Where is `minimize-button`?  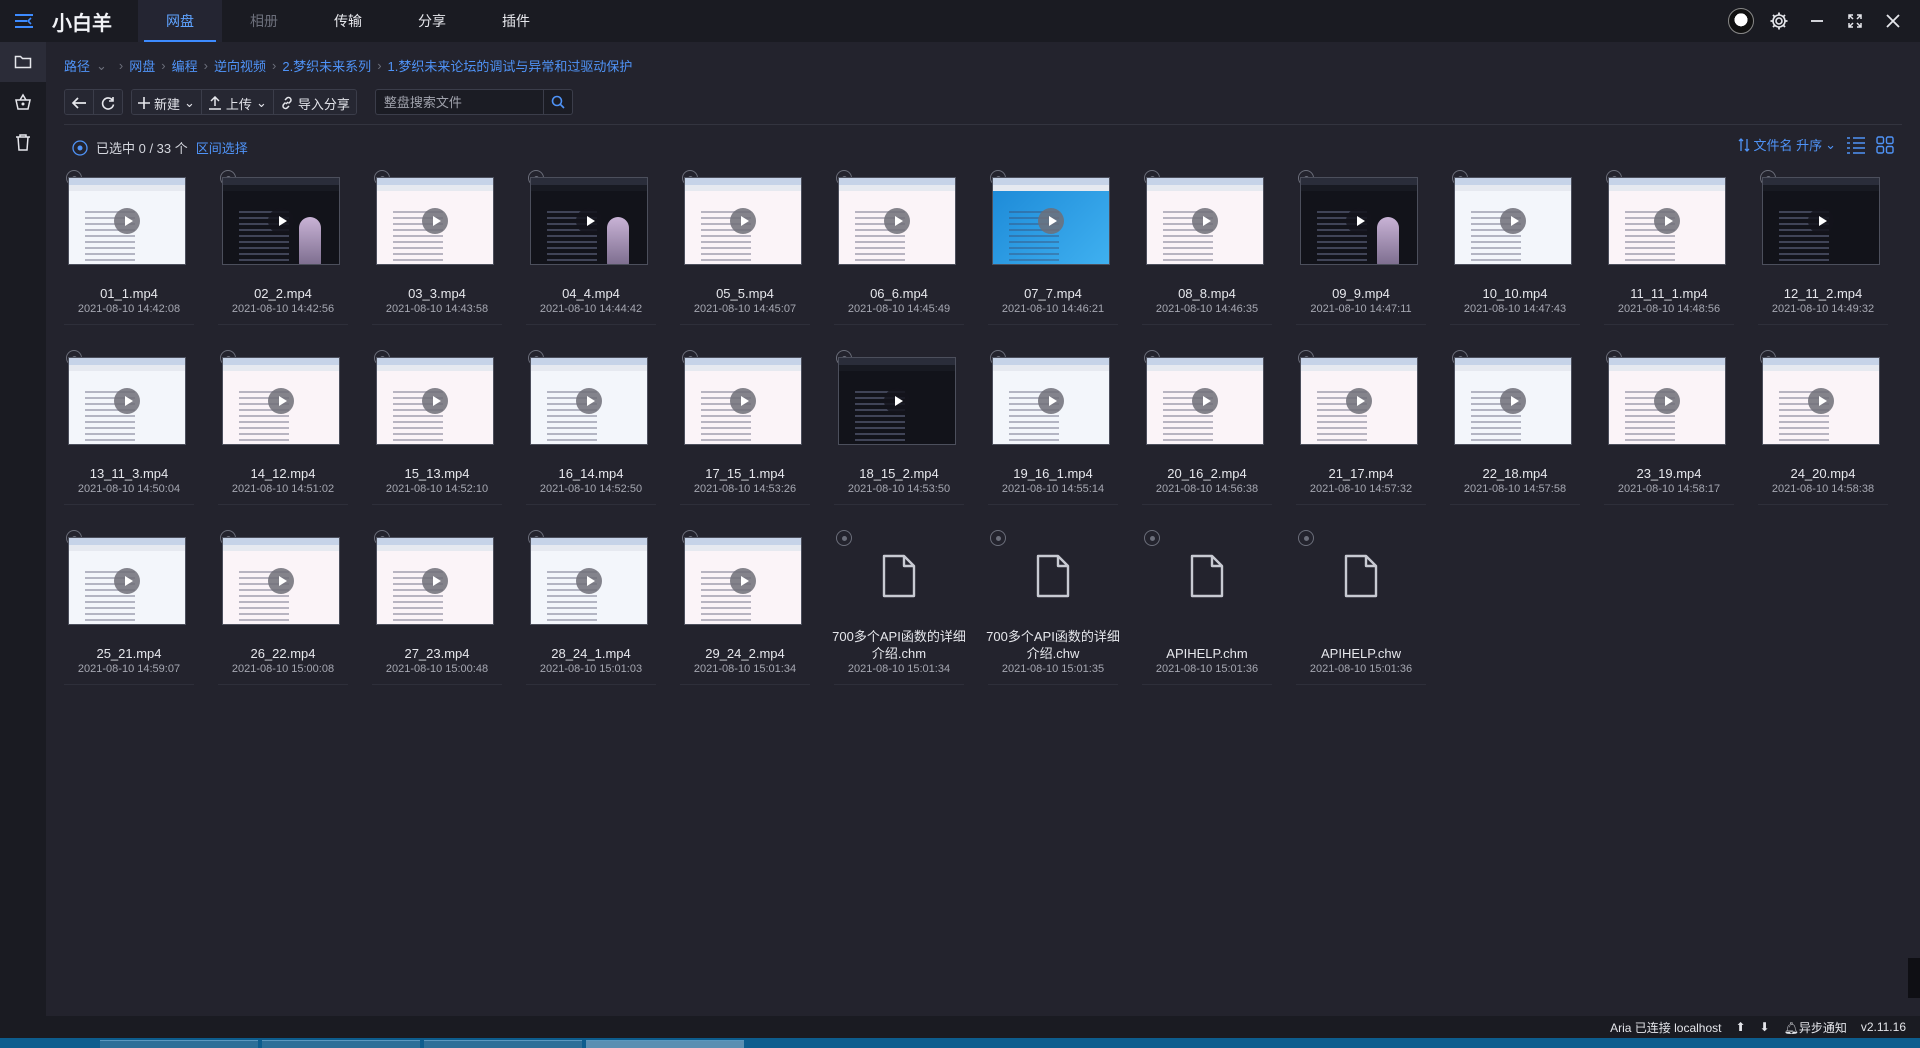
minimize-button is located at coordinates (1817, 21).